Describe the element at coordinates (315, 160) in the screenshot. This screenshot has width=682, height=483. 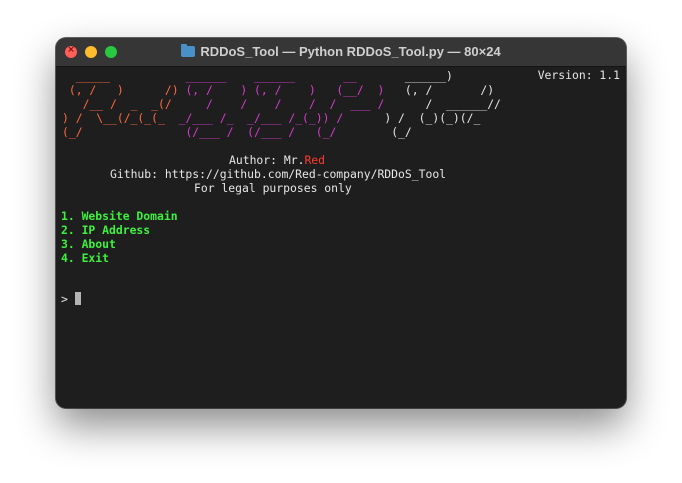
I see `author-name: Red` at that location.